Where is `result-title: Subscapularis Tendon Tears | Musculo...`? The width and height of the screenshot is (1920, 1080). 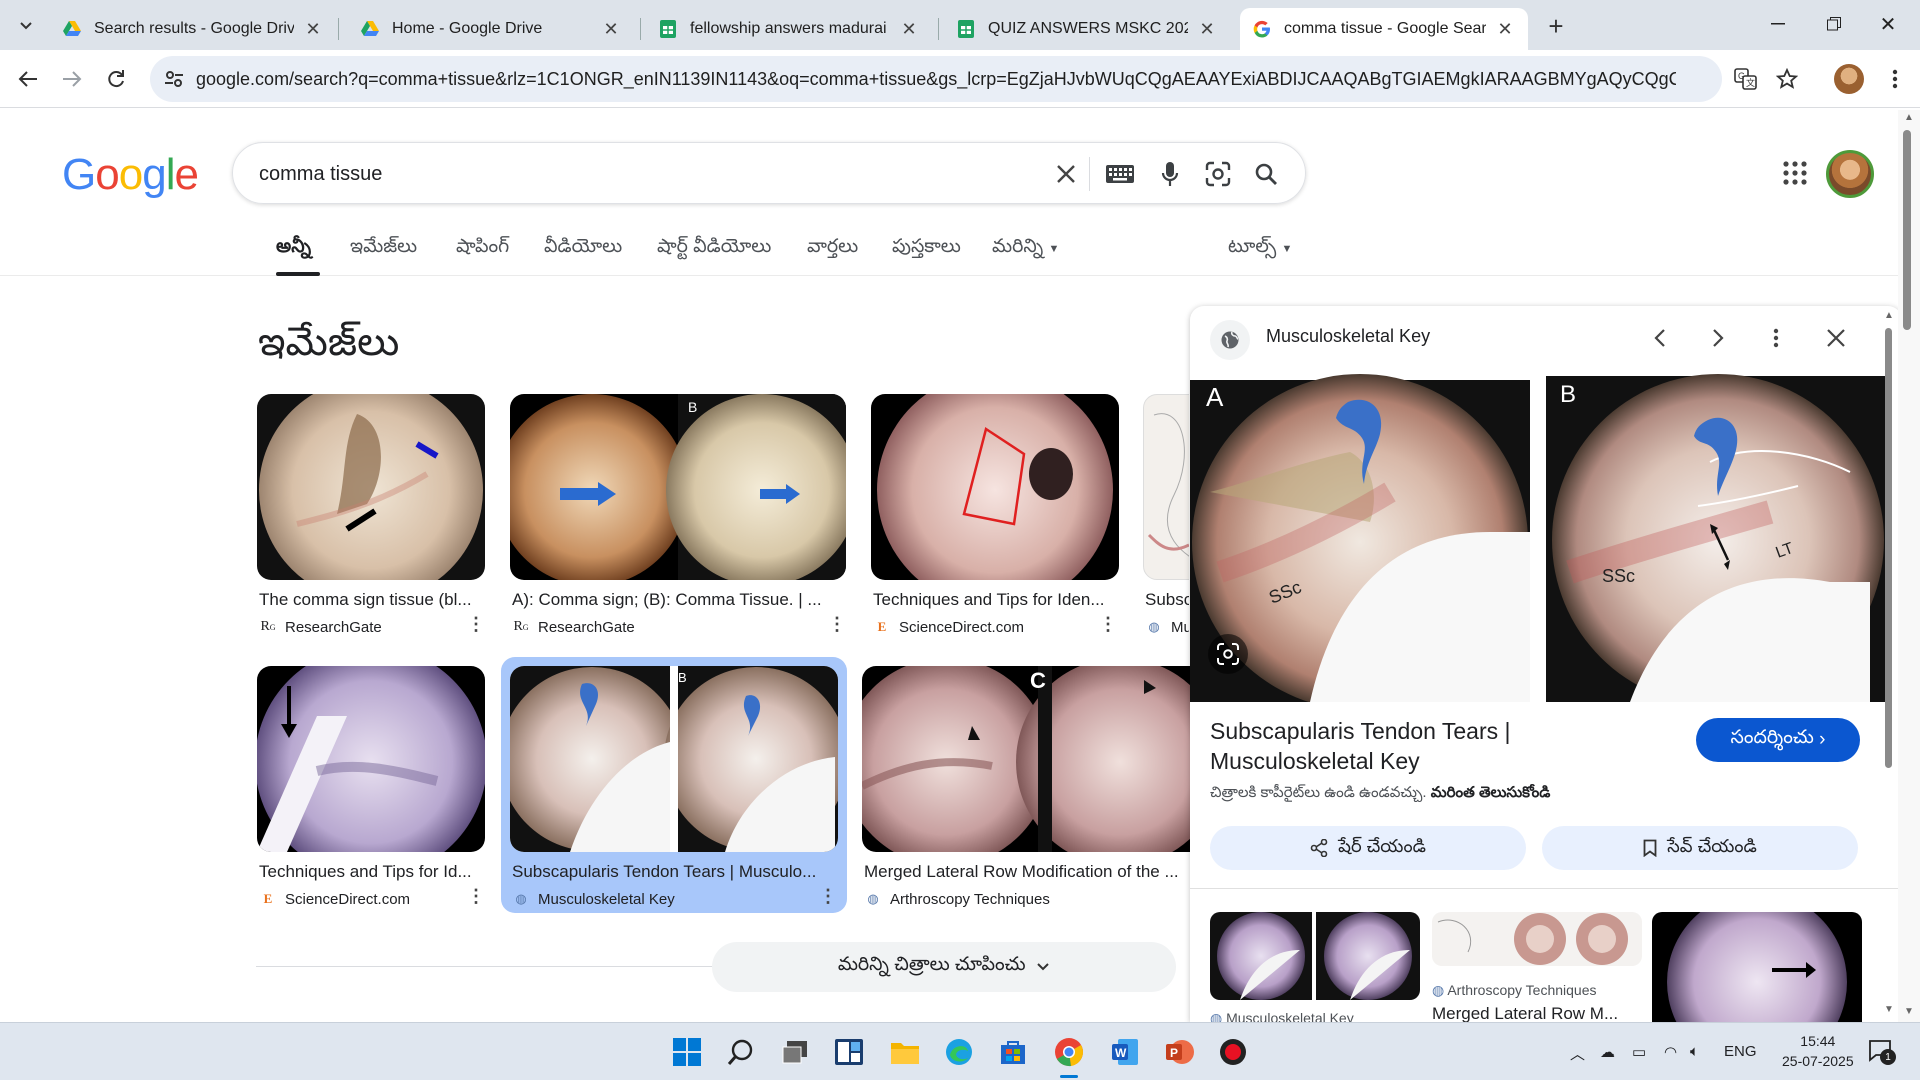 result-title: Subscapularis Tendon Tears | Musculo... is located at coordinates (675, 872).